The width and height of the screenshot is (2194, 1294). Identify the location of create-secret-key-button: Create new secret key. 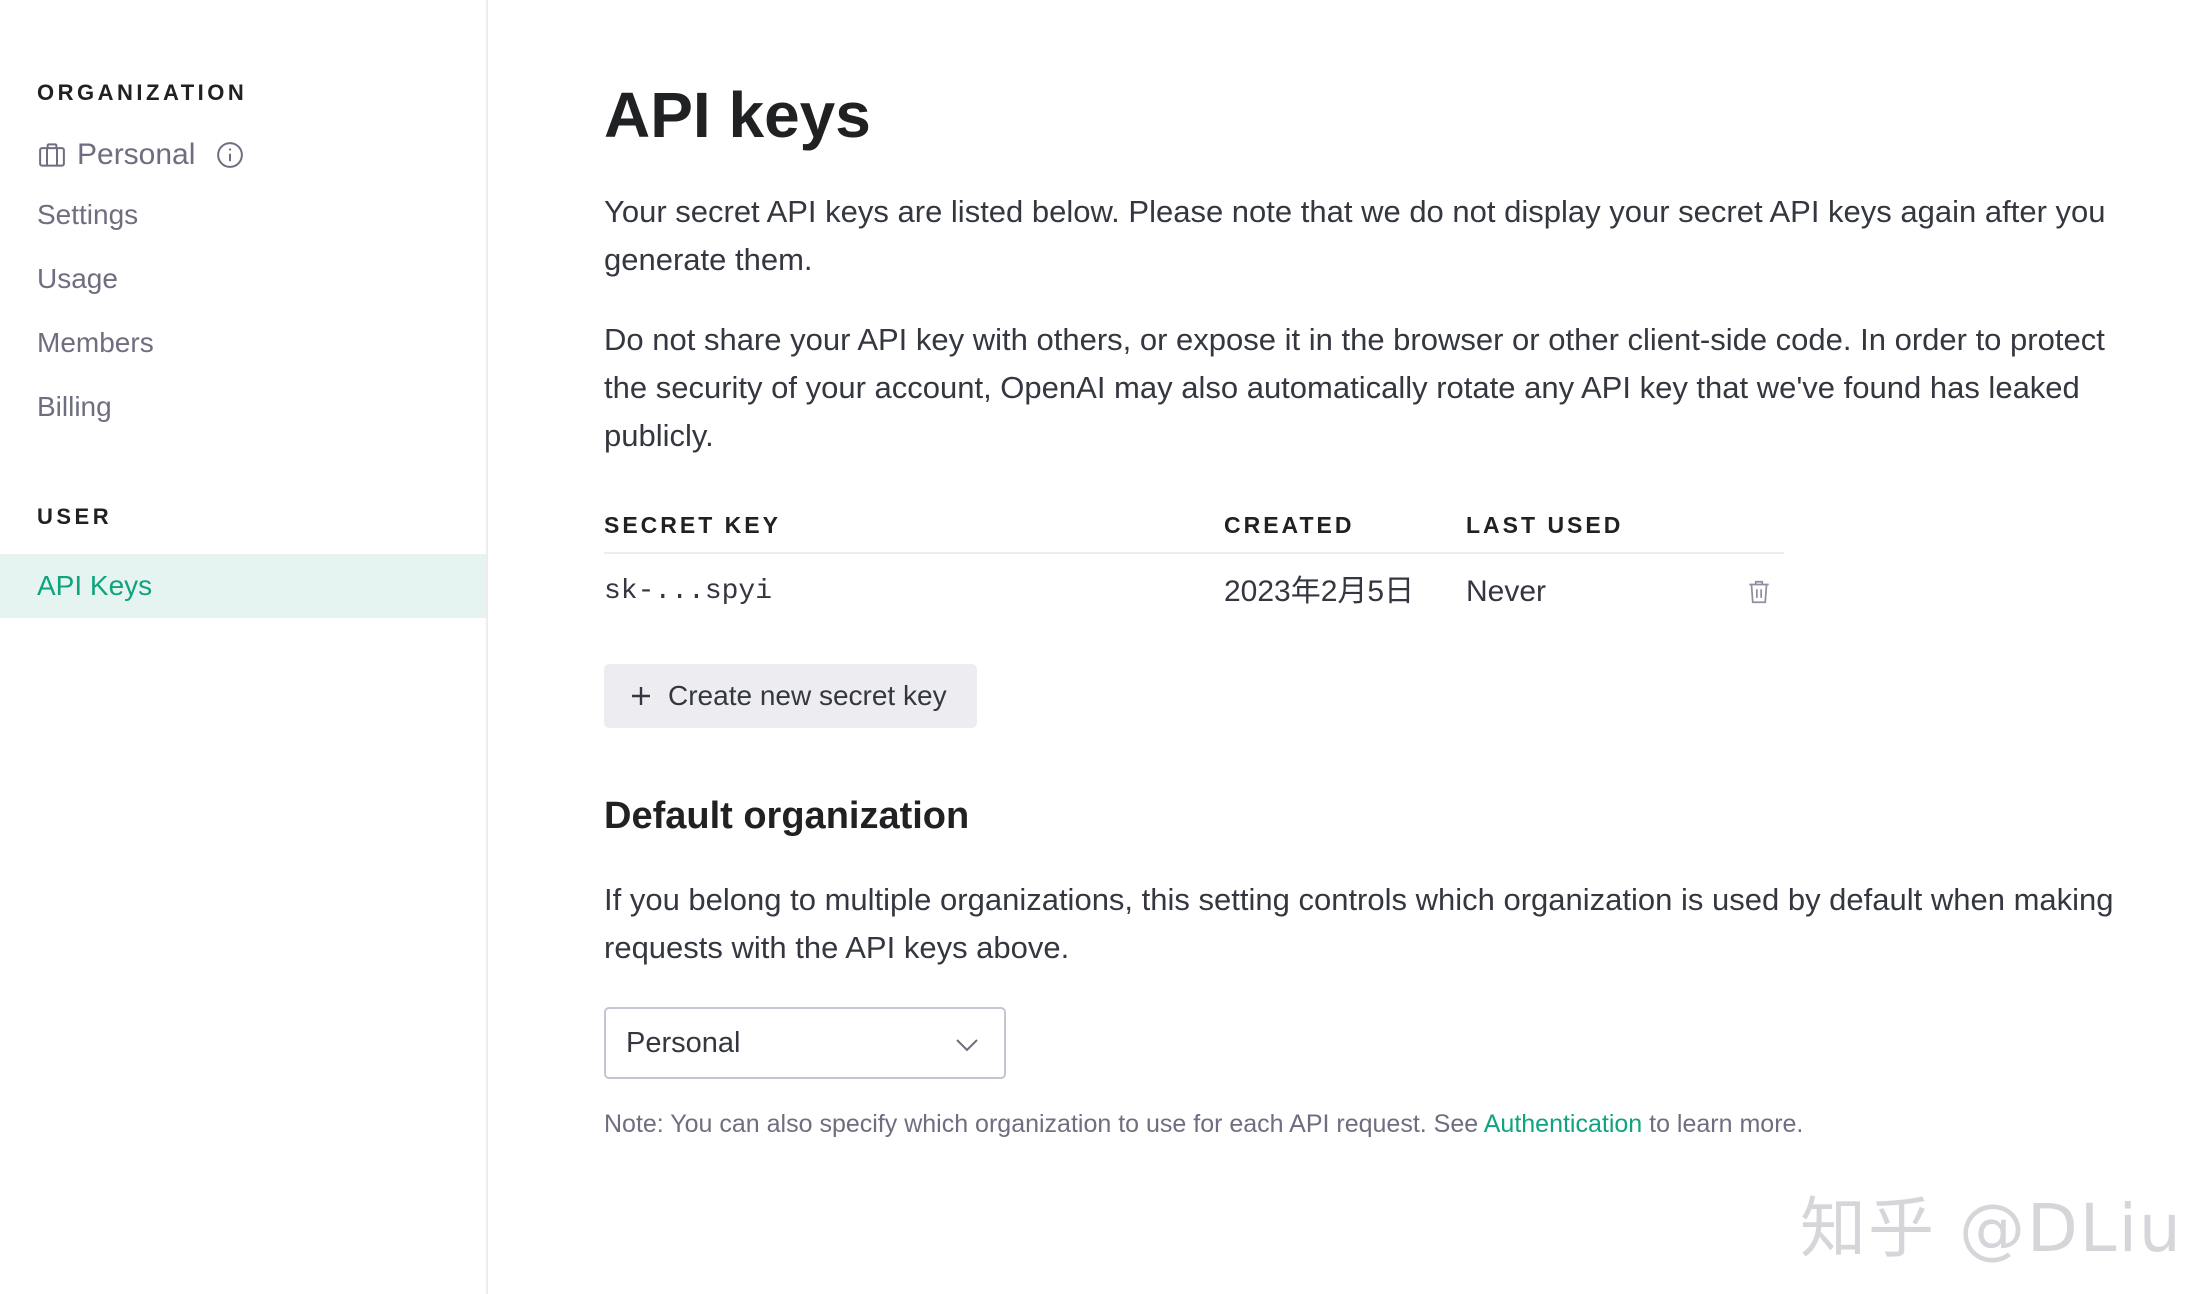
(790, 696).